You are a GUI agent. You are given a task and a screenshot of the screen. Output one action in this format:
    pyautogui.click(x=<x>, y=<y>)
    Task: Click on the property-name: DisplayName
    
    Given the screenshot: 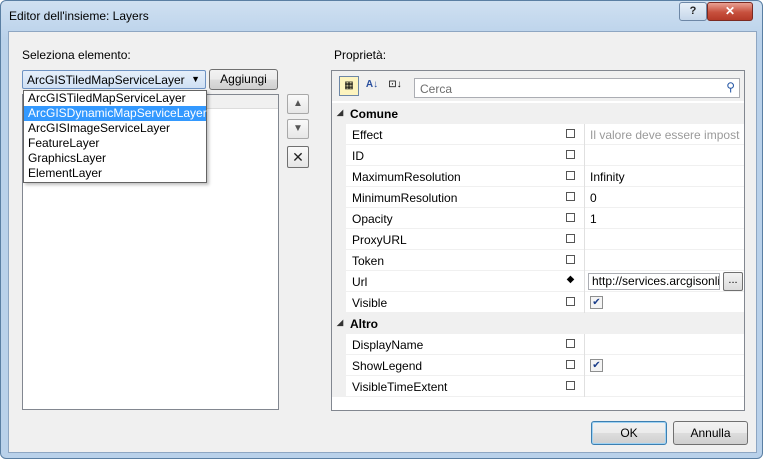 What is the action you would take?
    pyautogui.click(x=388, y=345)
    